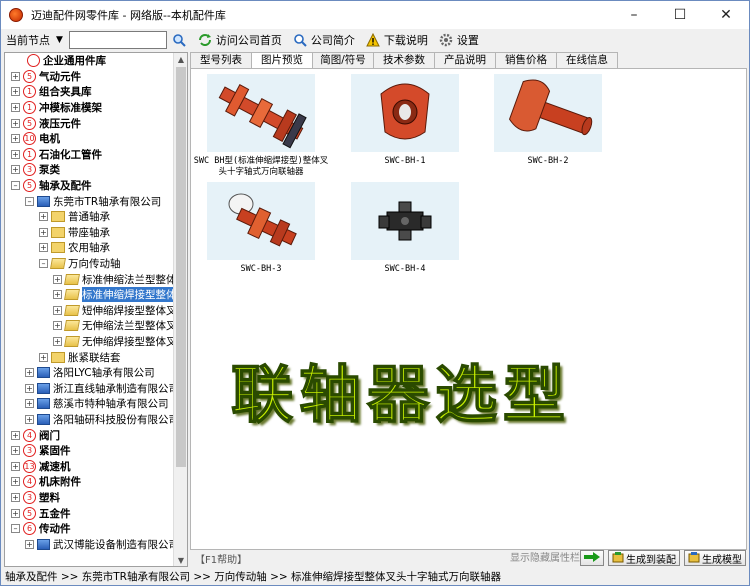  What do you see at coordinates (180, 560) in the screenshot?
I see `scroll-down-icon: ▼` at bounding box center [180, 560].